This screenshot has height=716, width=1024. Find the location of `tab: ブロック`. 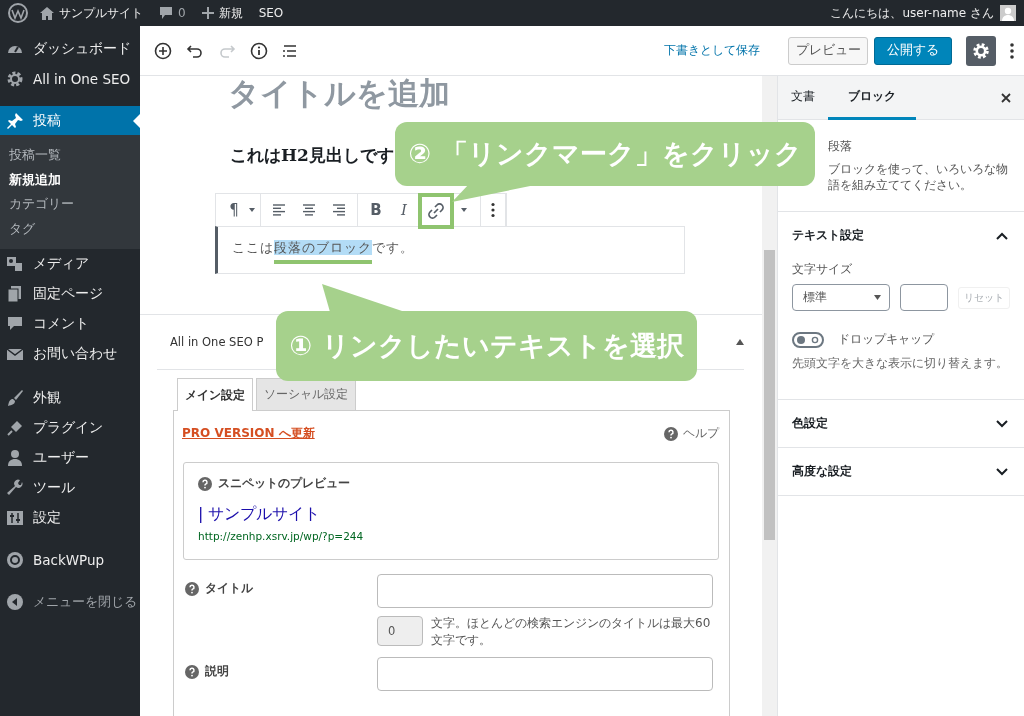

tab: ブロック is located at coordinates (872, 98).